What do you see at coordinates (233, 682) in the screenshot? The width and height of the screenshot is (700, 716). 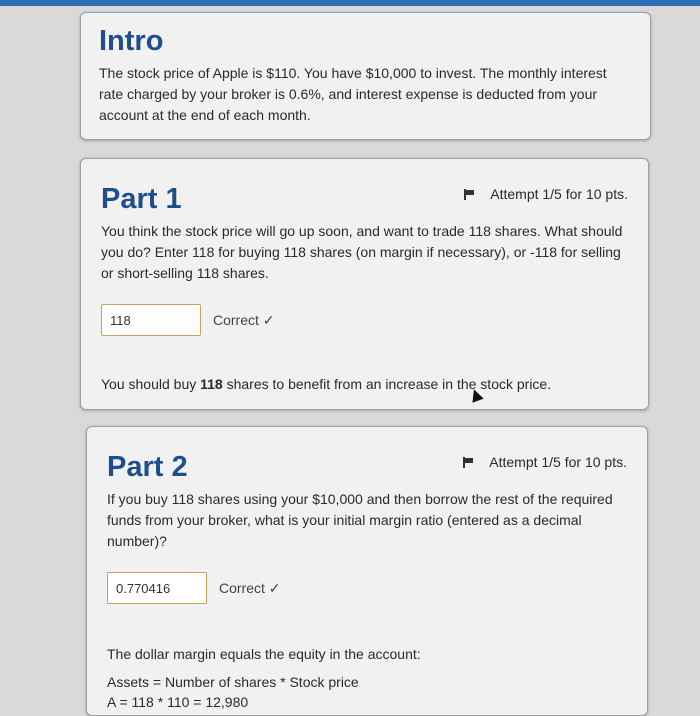 I see `part2-formula-1: Assets = Number of shares * Stock price` at bounding box center [233, 682].